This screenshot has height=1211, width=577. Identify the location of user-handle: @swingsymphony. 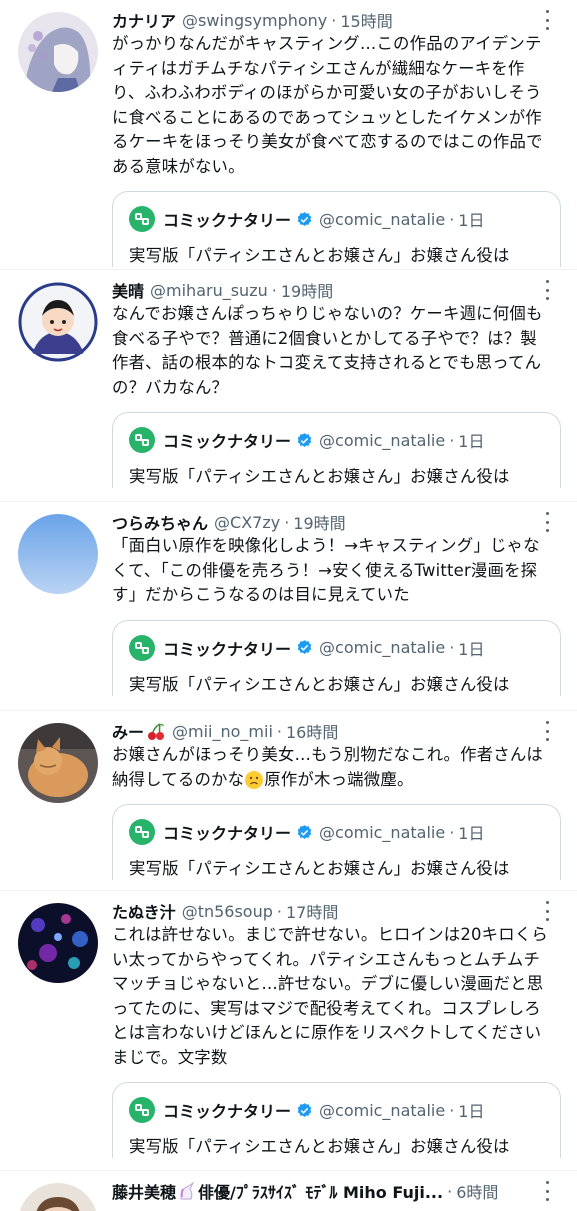
(254, 20).